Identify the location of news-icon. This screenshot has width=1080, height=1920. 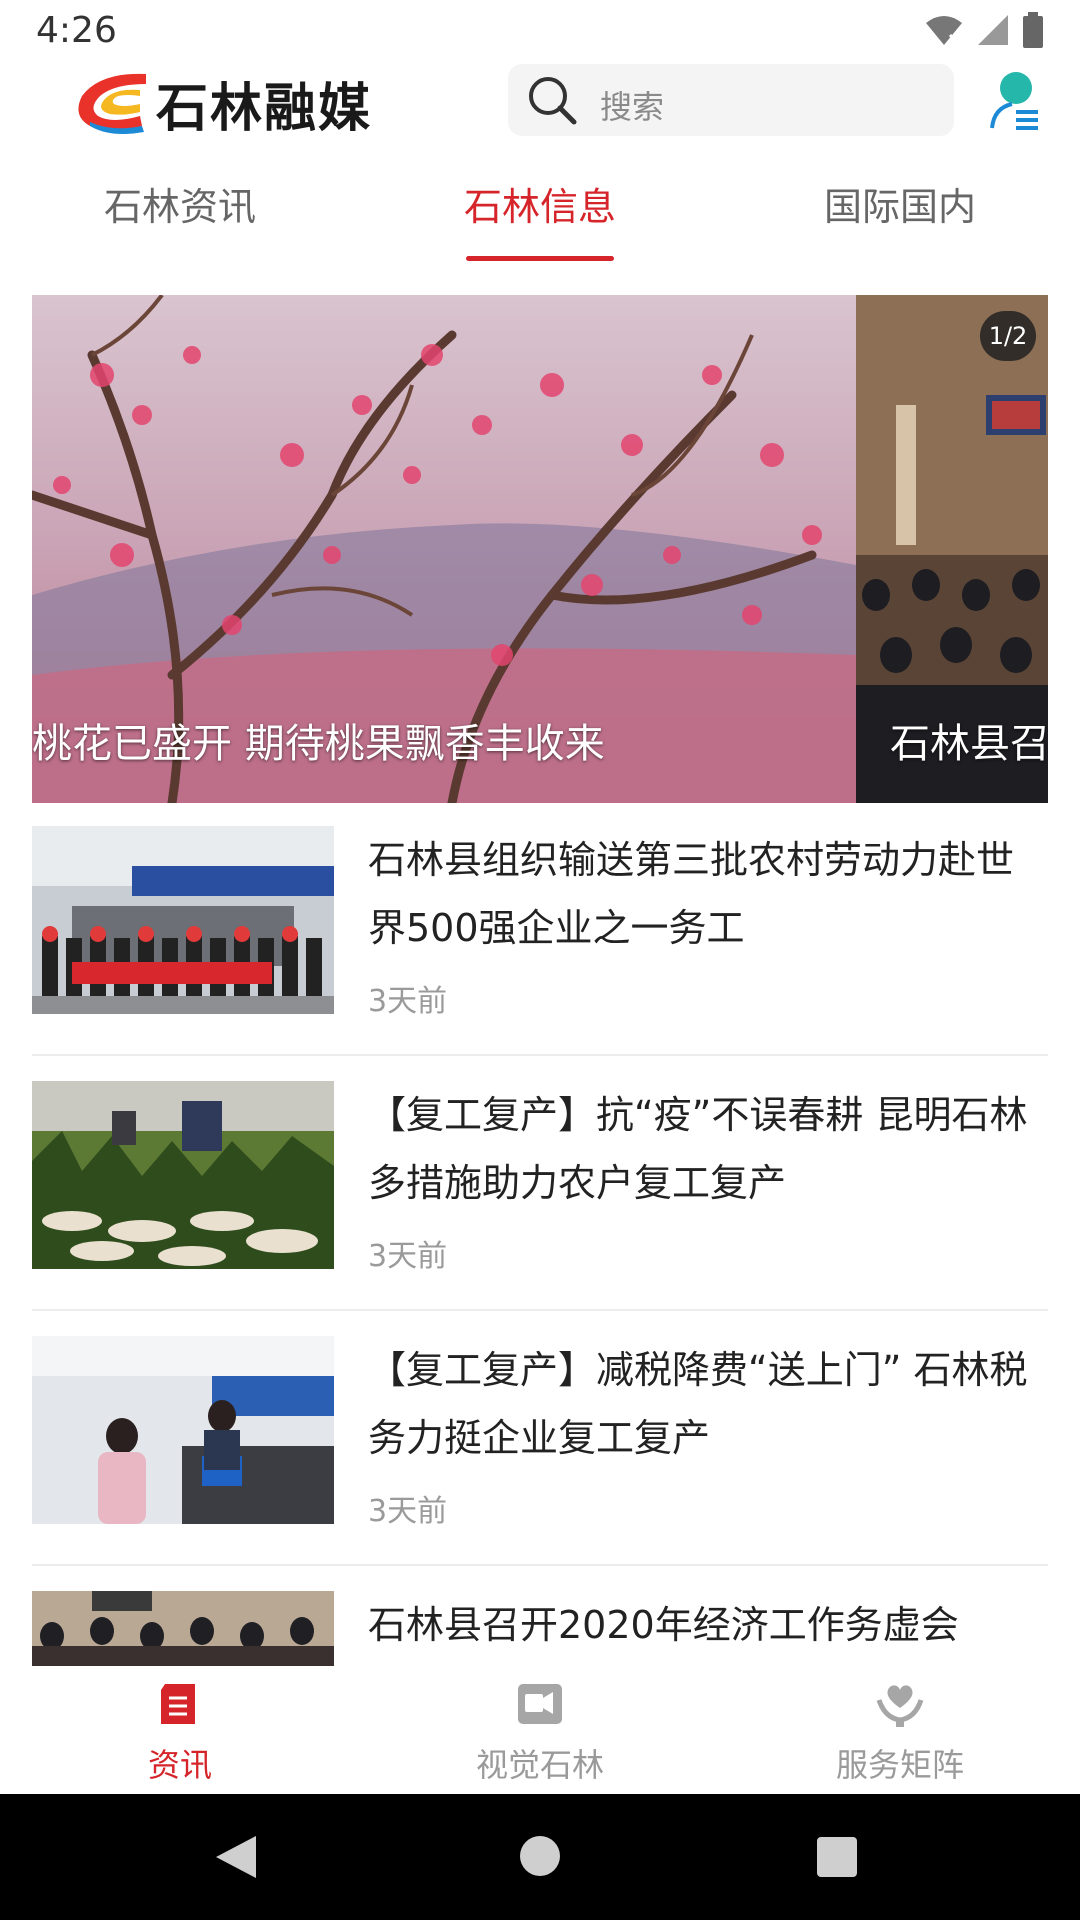
(178, 1704).